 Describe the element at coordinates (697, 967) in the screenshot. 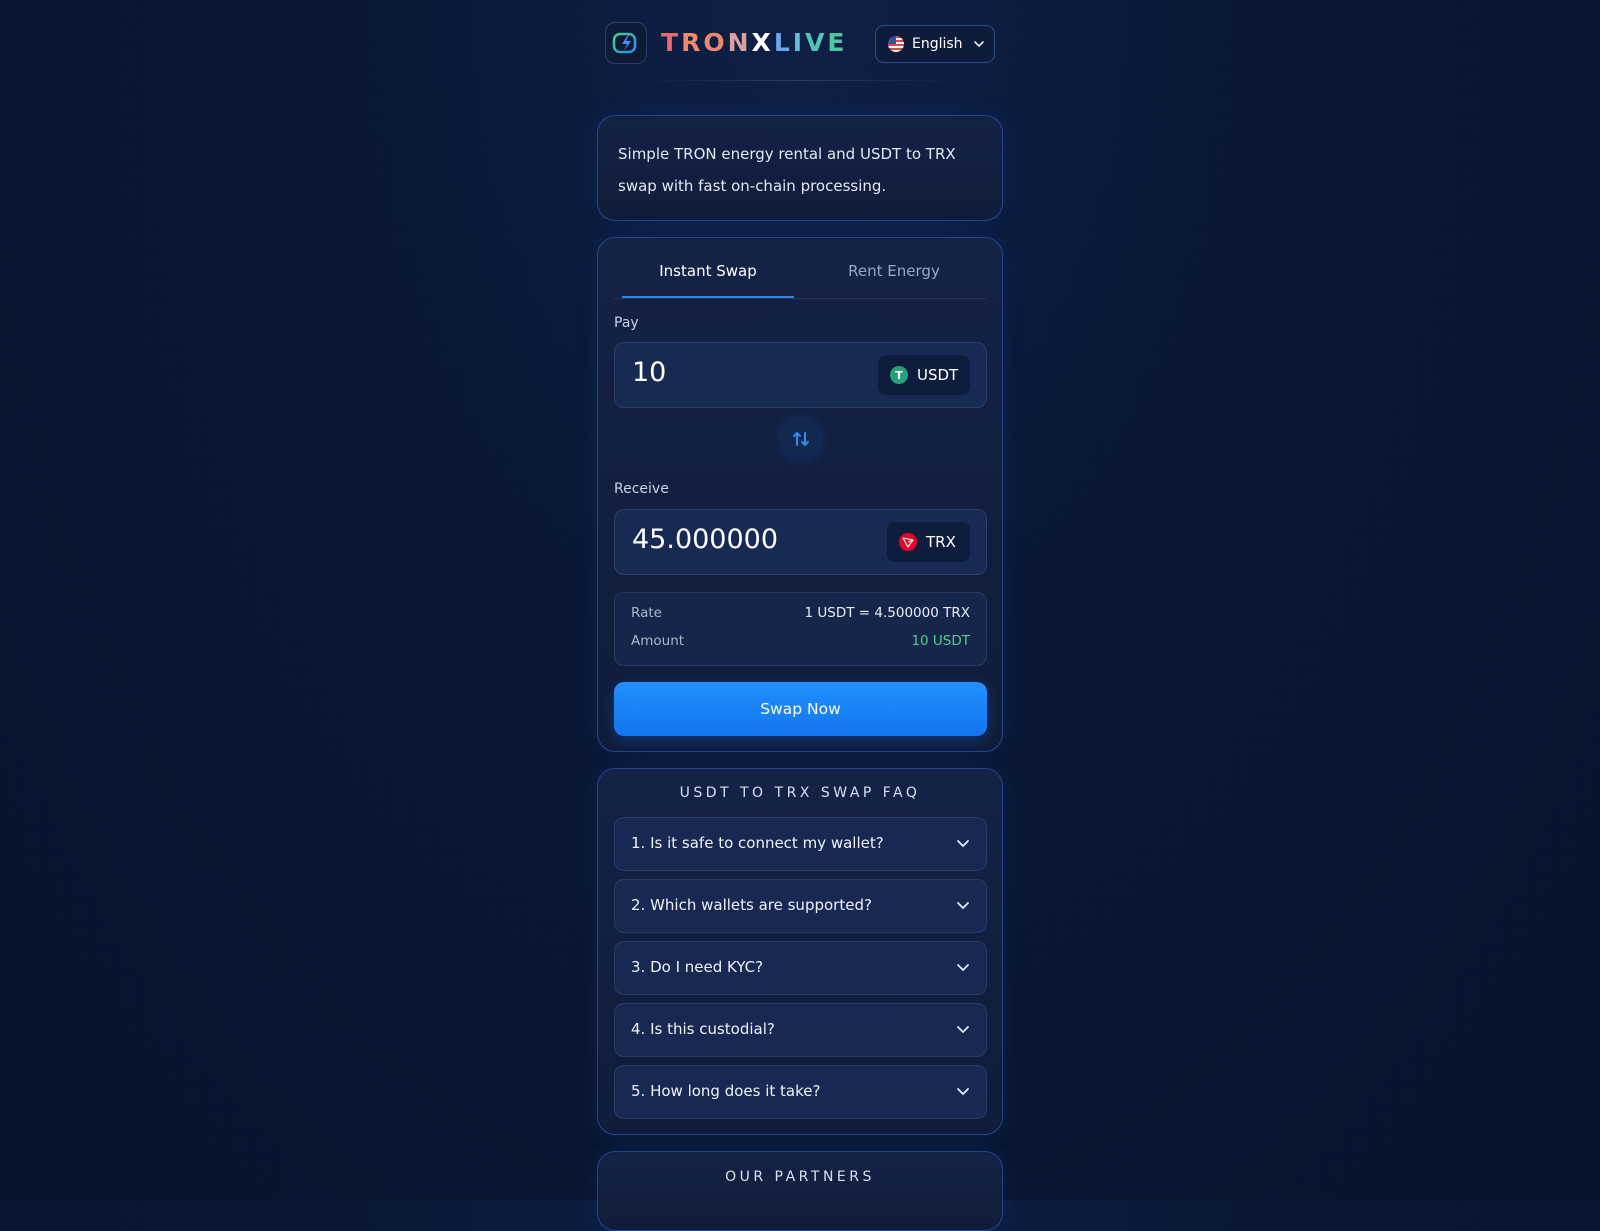

I see `faq-question: 3. Do I need KYC?` at that location.